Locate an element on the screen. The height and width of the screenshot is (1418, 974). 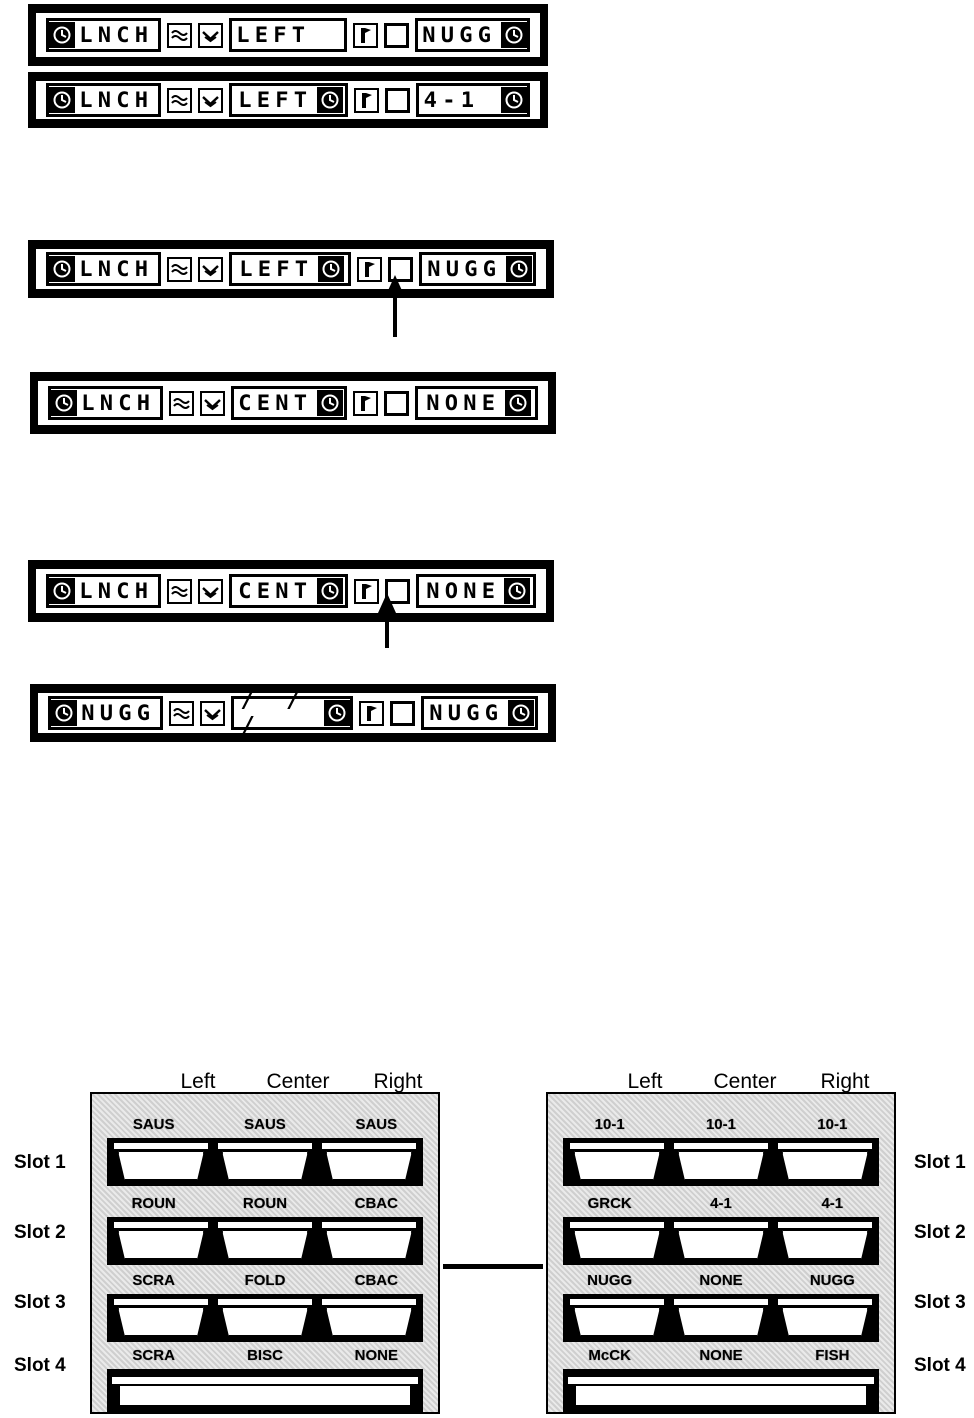
right-slot-4-item-left: McCK is located at coordinates (609, 1355).